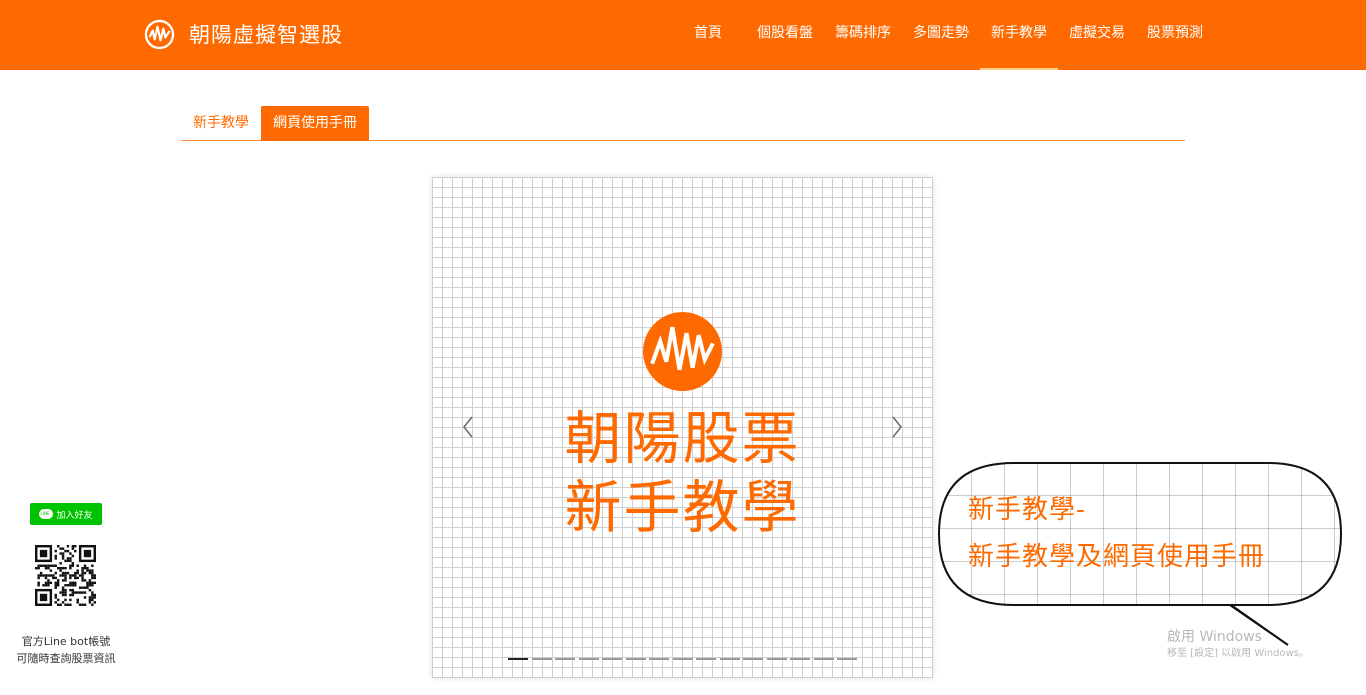 This screenshot has width=1366, height=695. Describe the element at coordinates (65, 575) in the screenshot. I see `qr-code` at that location.